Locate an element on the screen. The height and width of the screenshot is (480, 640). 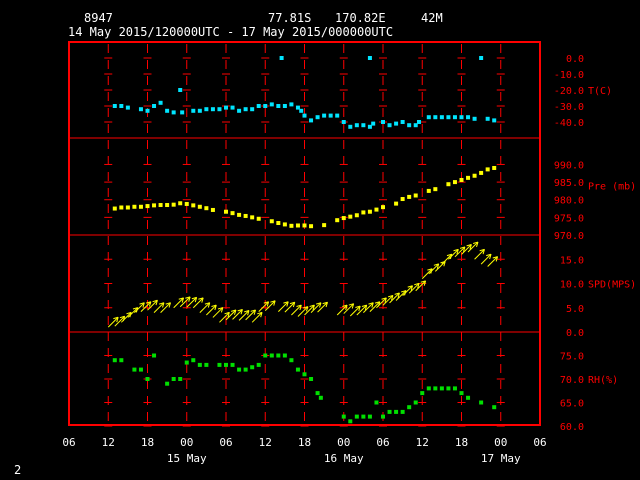
y-tick-label: 70.0 is located at coordinates (572, 380).